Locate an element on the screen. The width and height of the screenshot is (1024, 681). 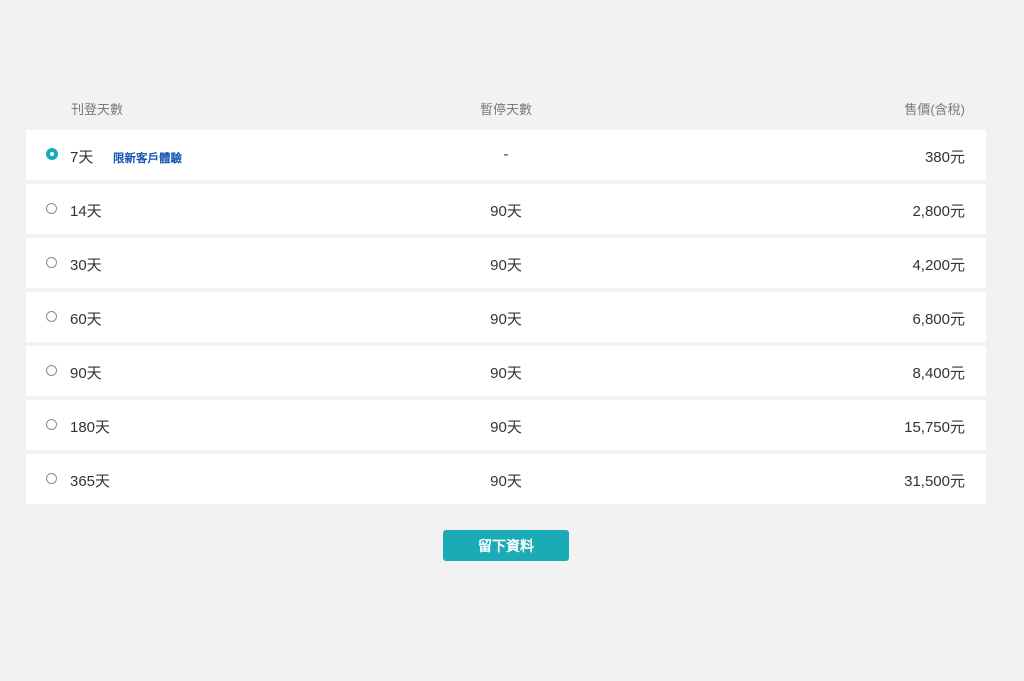
plan-row-180: 180天 90天 15,750元 is located at coordinates (506, 425).